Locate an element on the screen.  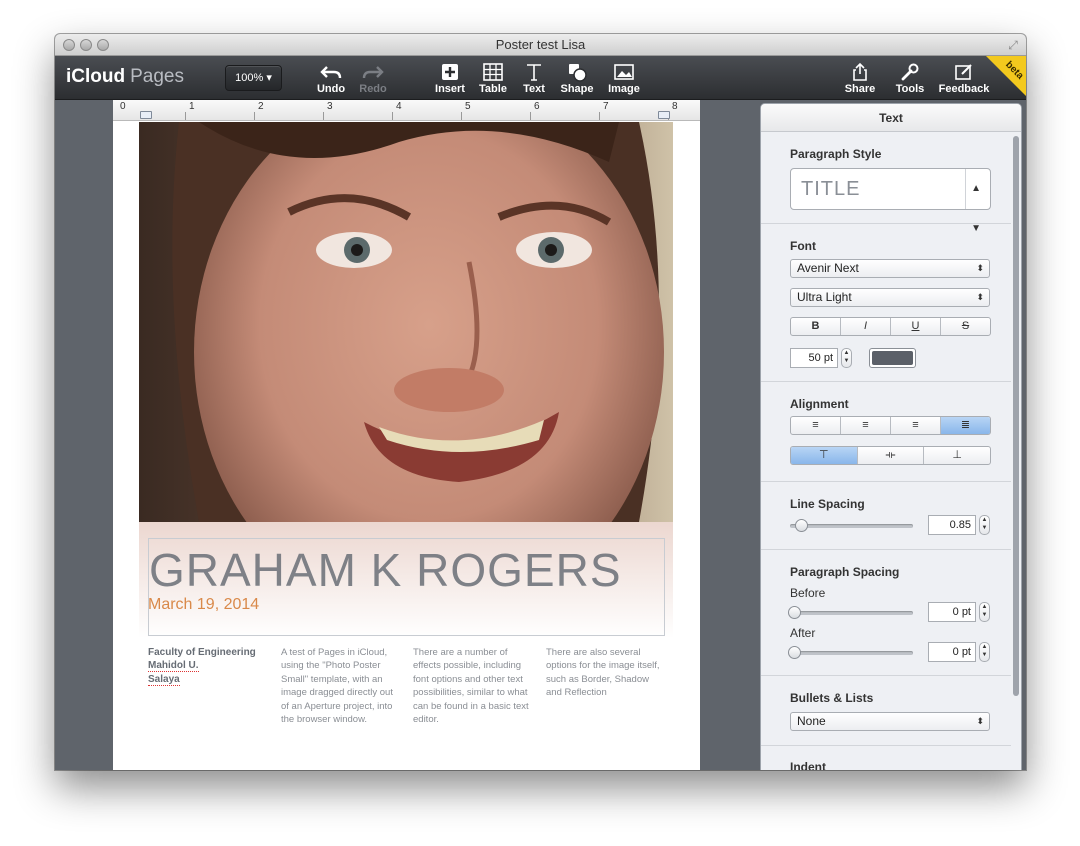
zoom-menu-button: 100% ▾ is located at coordinates (253, 78).